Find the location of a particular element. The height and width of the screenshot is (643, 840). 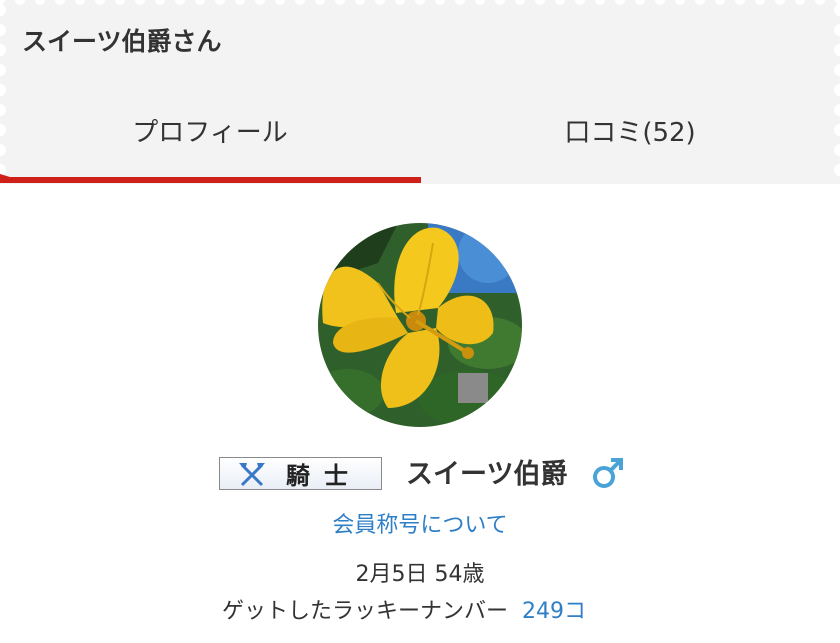

rank-badge: 騎士 is located at coordinates (300, 473).